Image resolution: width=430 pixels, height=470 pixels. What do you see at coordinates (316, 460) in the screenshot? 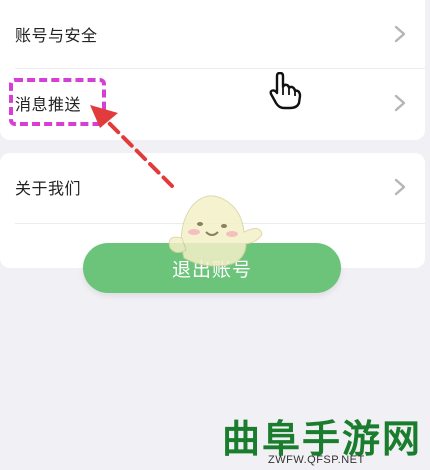
I see `watermark-url: ZWFW.QFSP.NET` at bounding box center [316, 460].